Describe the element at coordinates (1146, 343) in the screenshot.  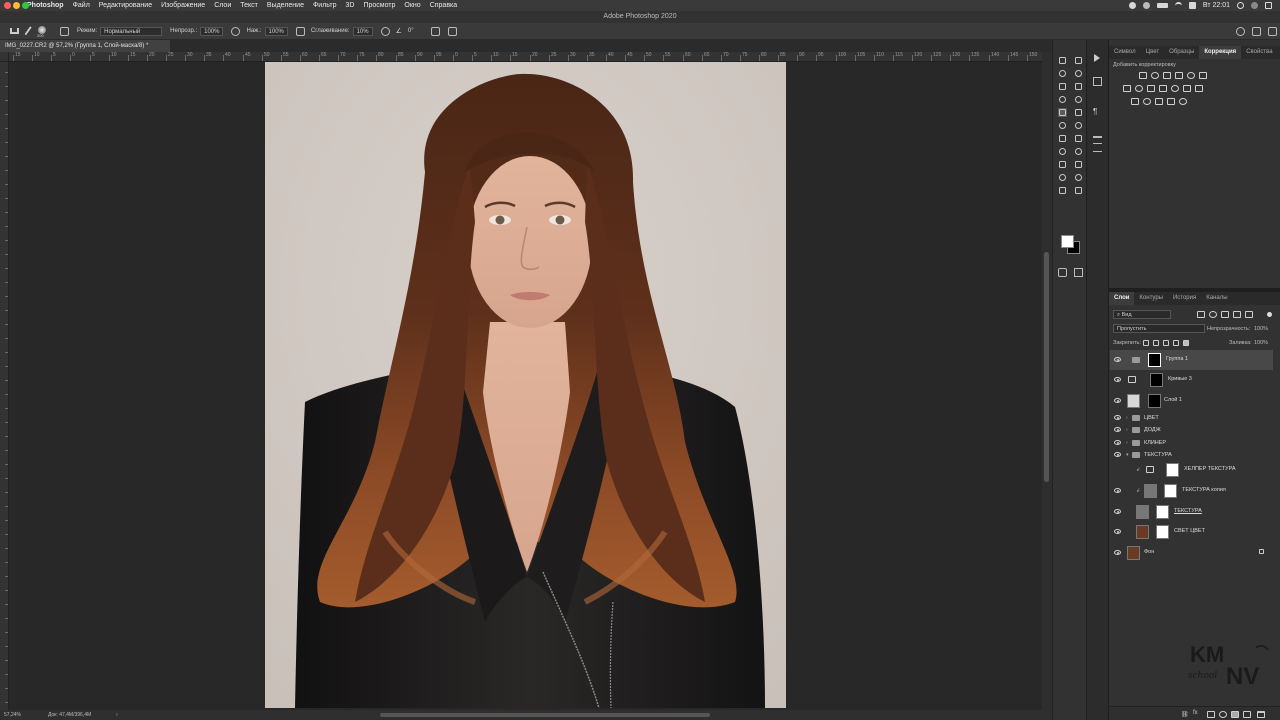
I see `lock-transparent-icon` at that location.